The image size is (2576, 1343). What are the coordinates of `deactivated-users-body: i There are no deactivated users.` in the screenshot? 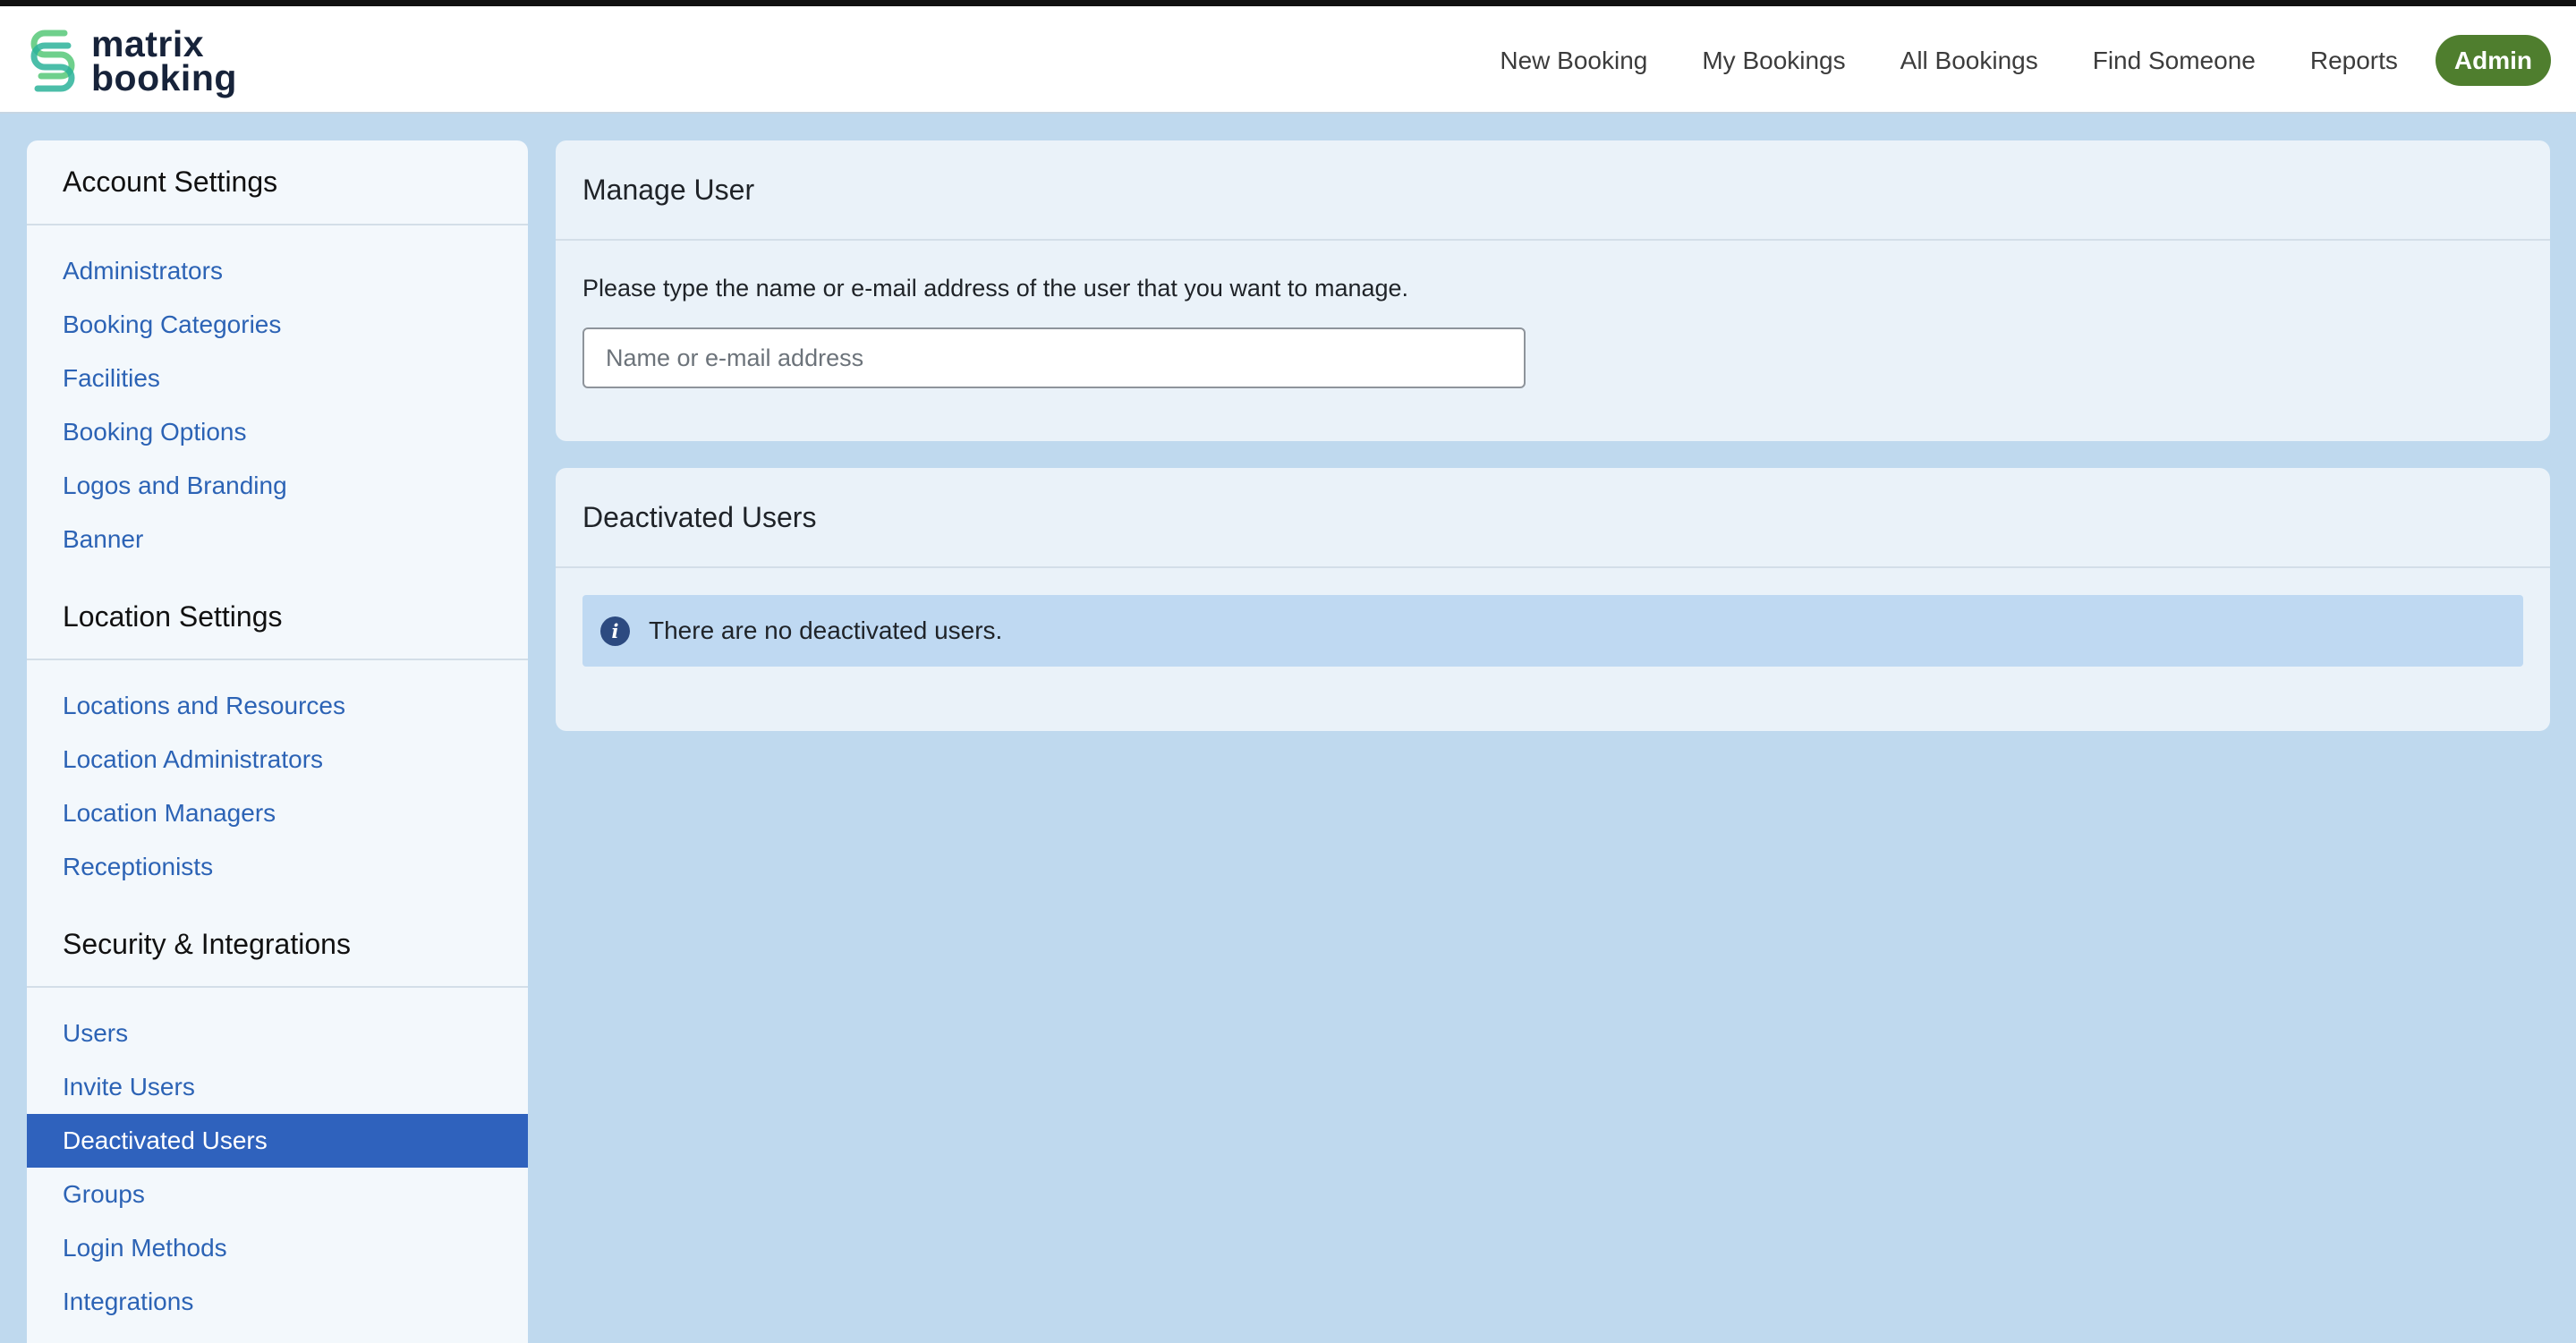 It's located at (1553, 631).